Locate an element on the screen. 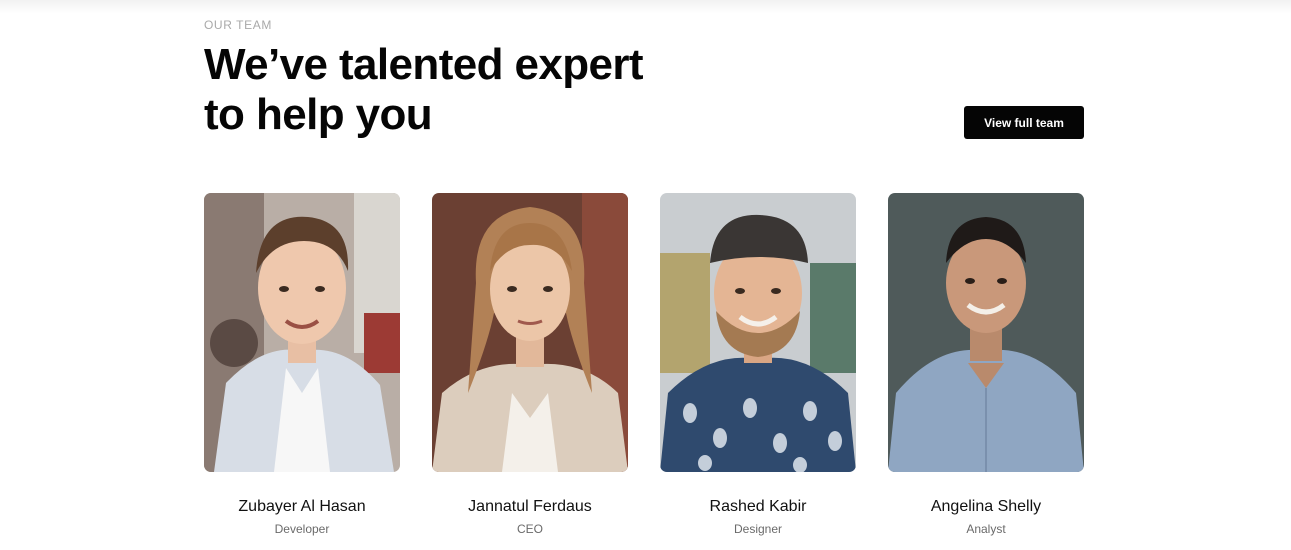  member-role: Designer is located at coordinates (758, 529).